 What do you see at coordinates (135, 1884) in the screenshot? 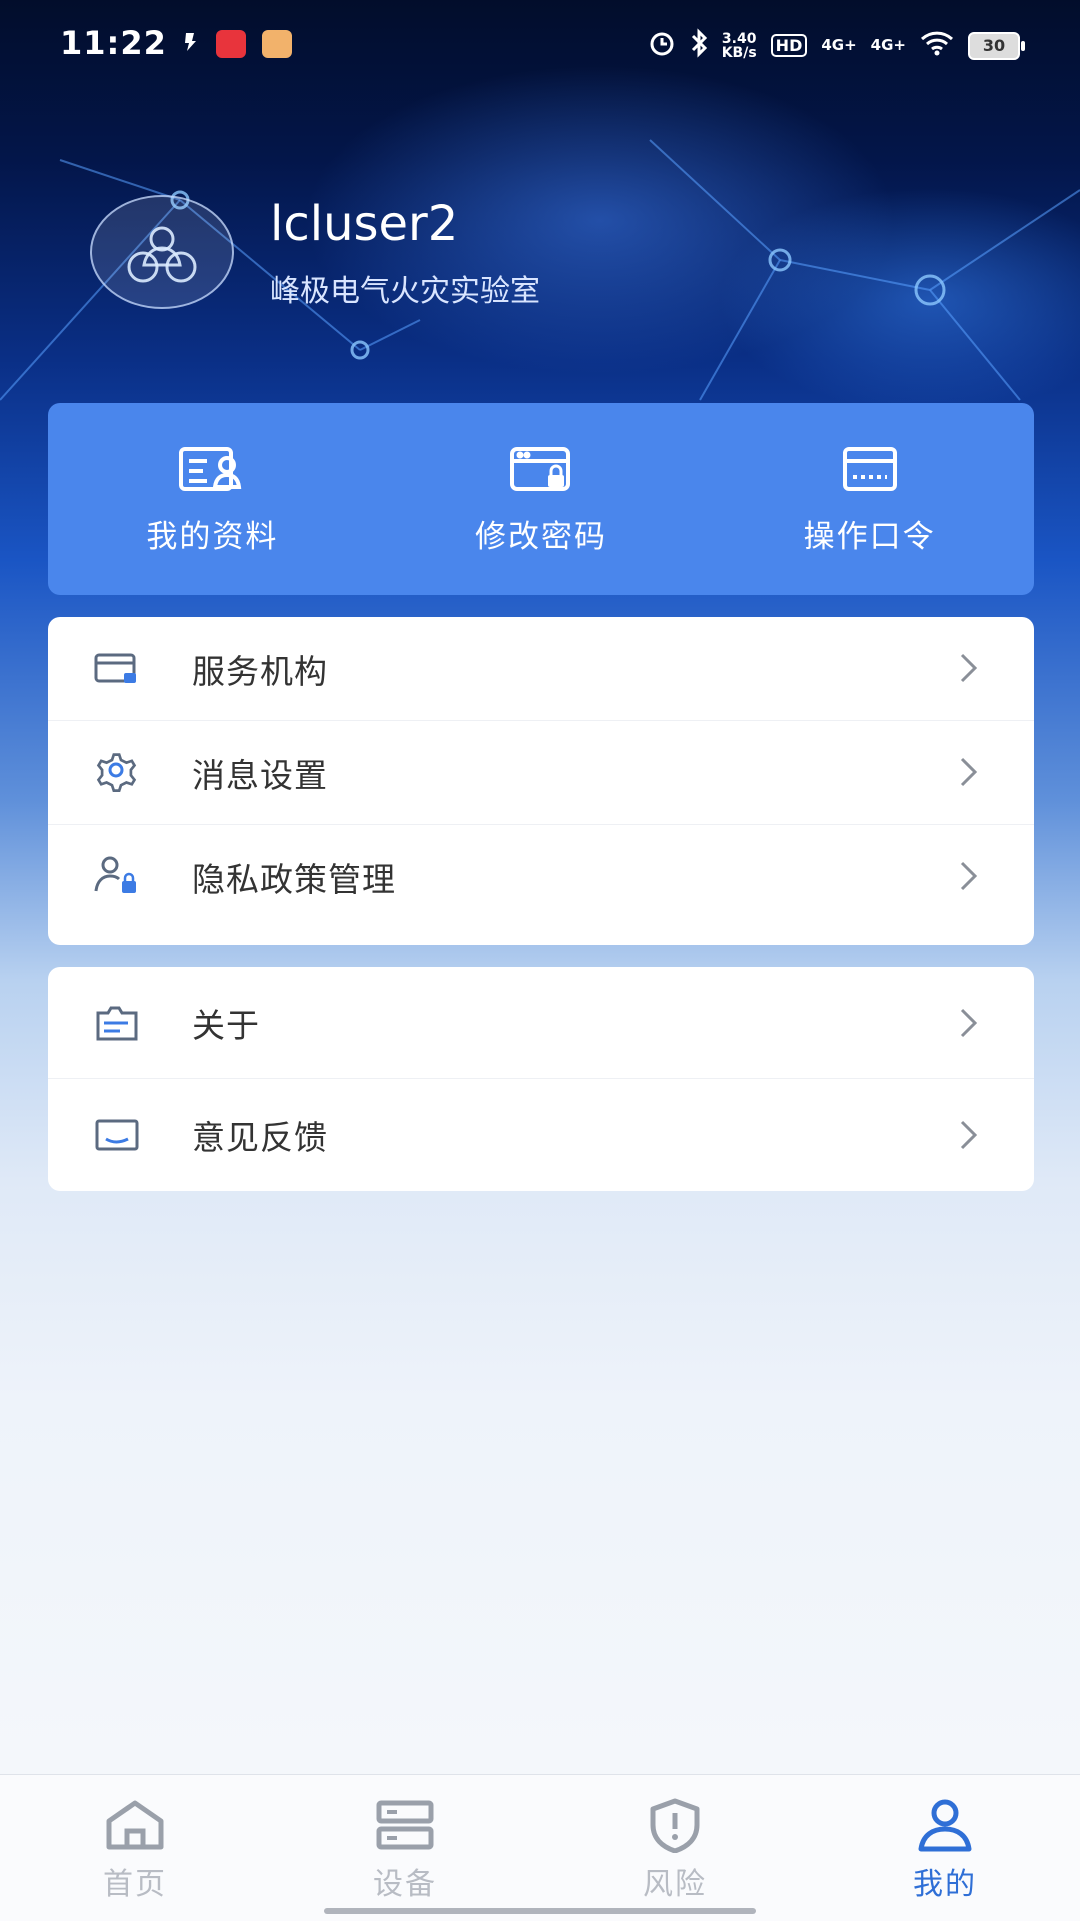
I see `tab-label: 首页` at bounding box center [135, 1884].